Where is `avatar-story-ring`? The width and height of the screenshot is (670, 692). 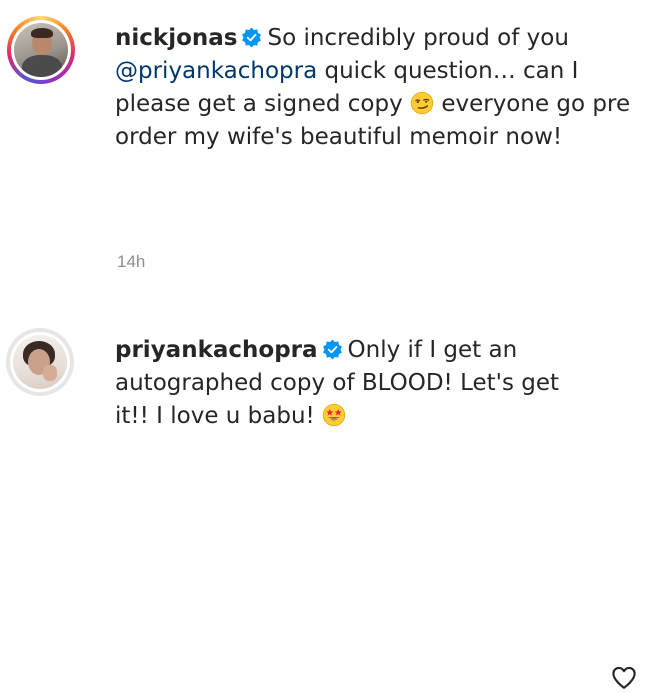
avatar-story-ring is located at coordinates (41, 50).